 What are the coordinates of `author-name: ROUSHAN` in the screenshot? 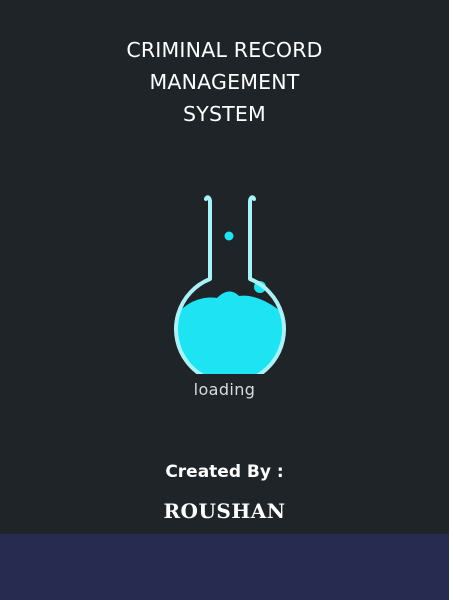 It's located at (224, 511).